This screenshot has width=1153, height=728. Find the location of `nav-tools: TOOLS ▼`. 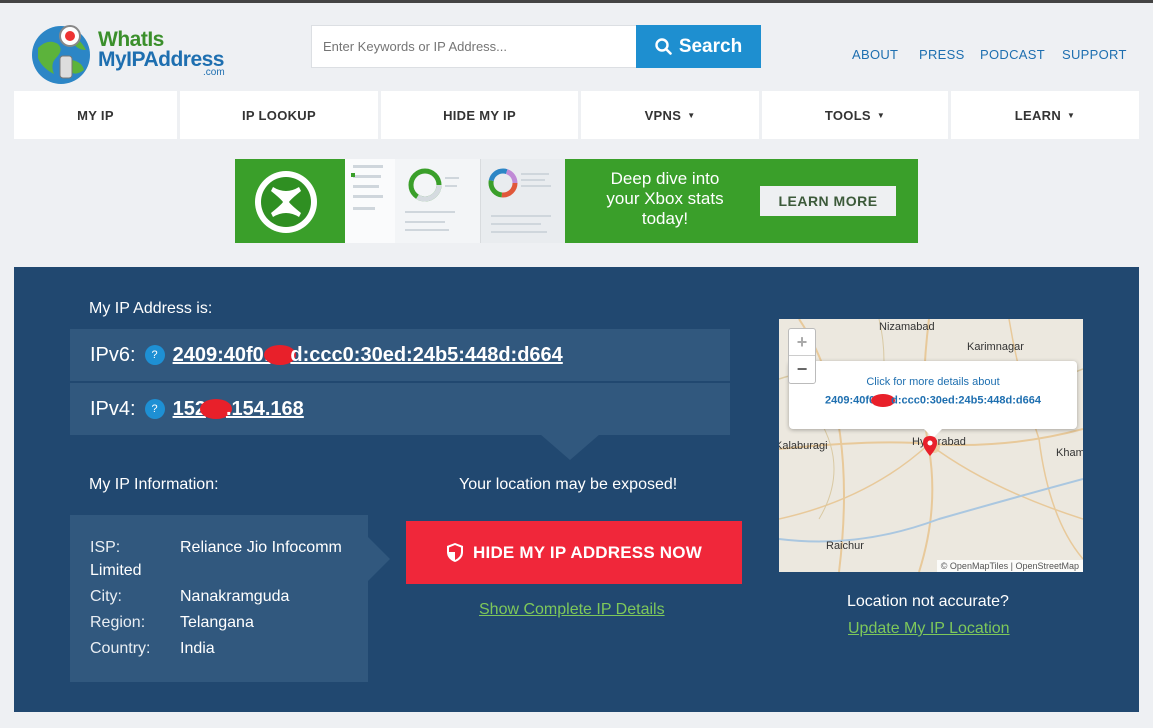

nav-tools: TOOLS ▼ is located at coordinates (855, 115).